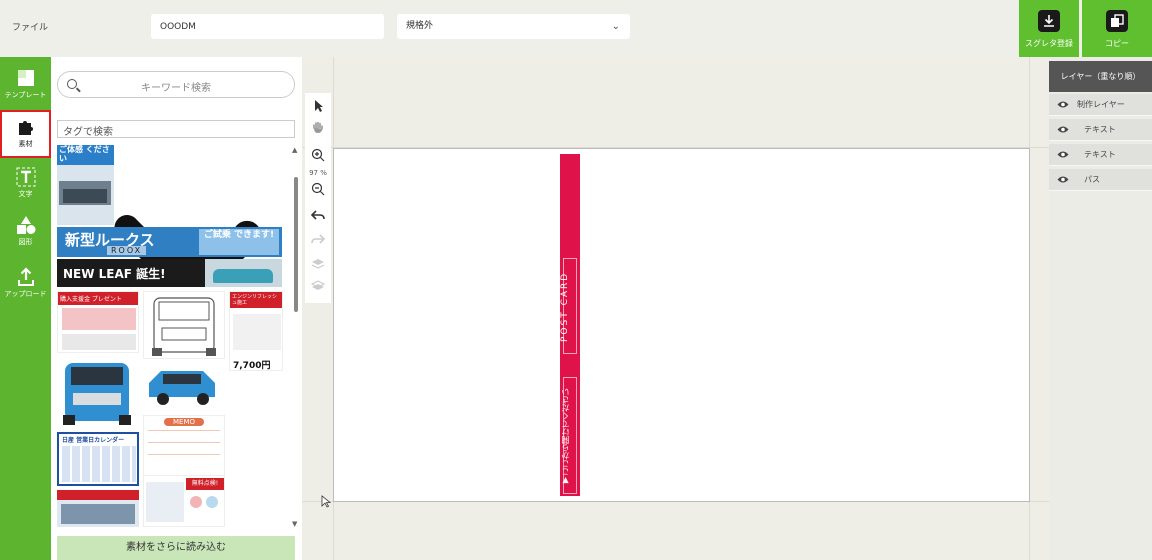 The image size is (1152, 560). Describe the element at coordinates (570, 437) in the screenshot. I see `open-here-text: ▼ここから開けてください` at that location.